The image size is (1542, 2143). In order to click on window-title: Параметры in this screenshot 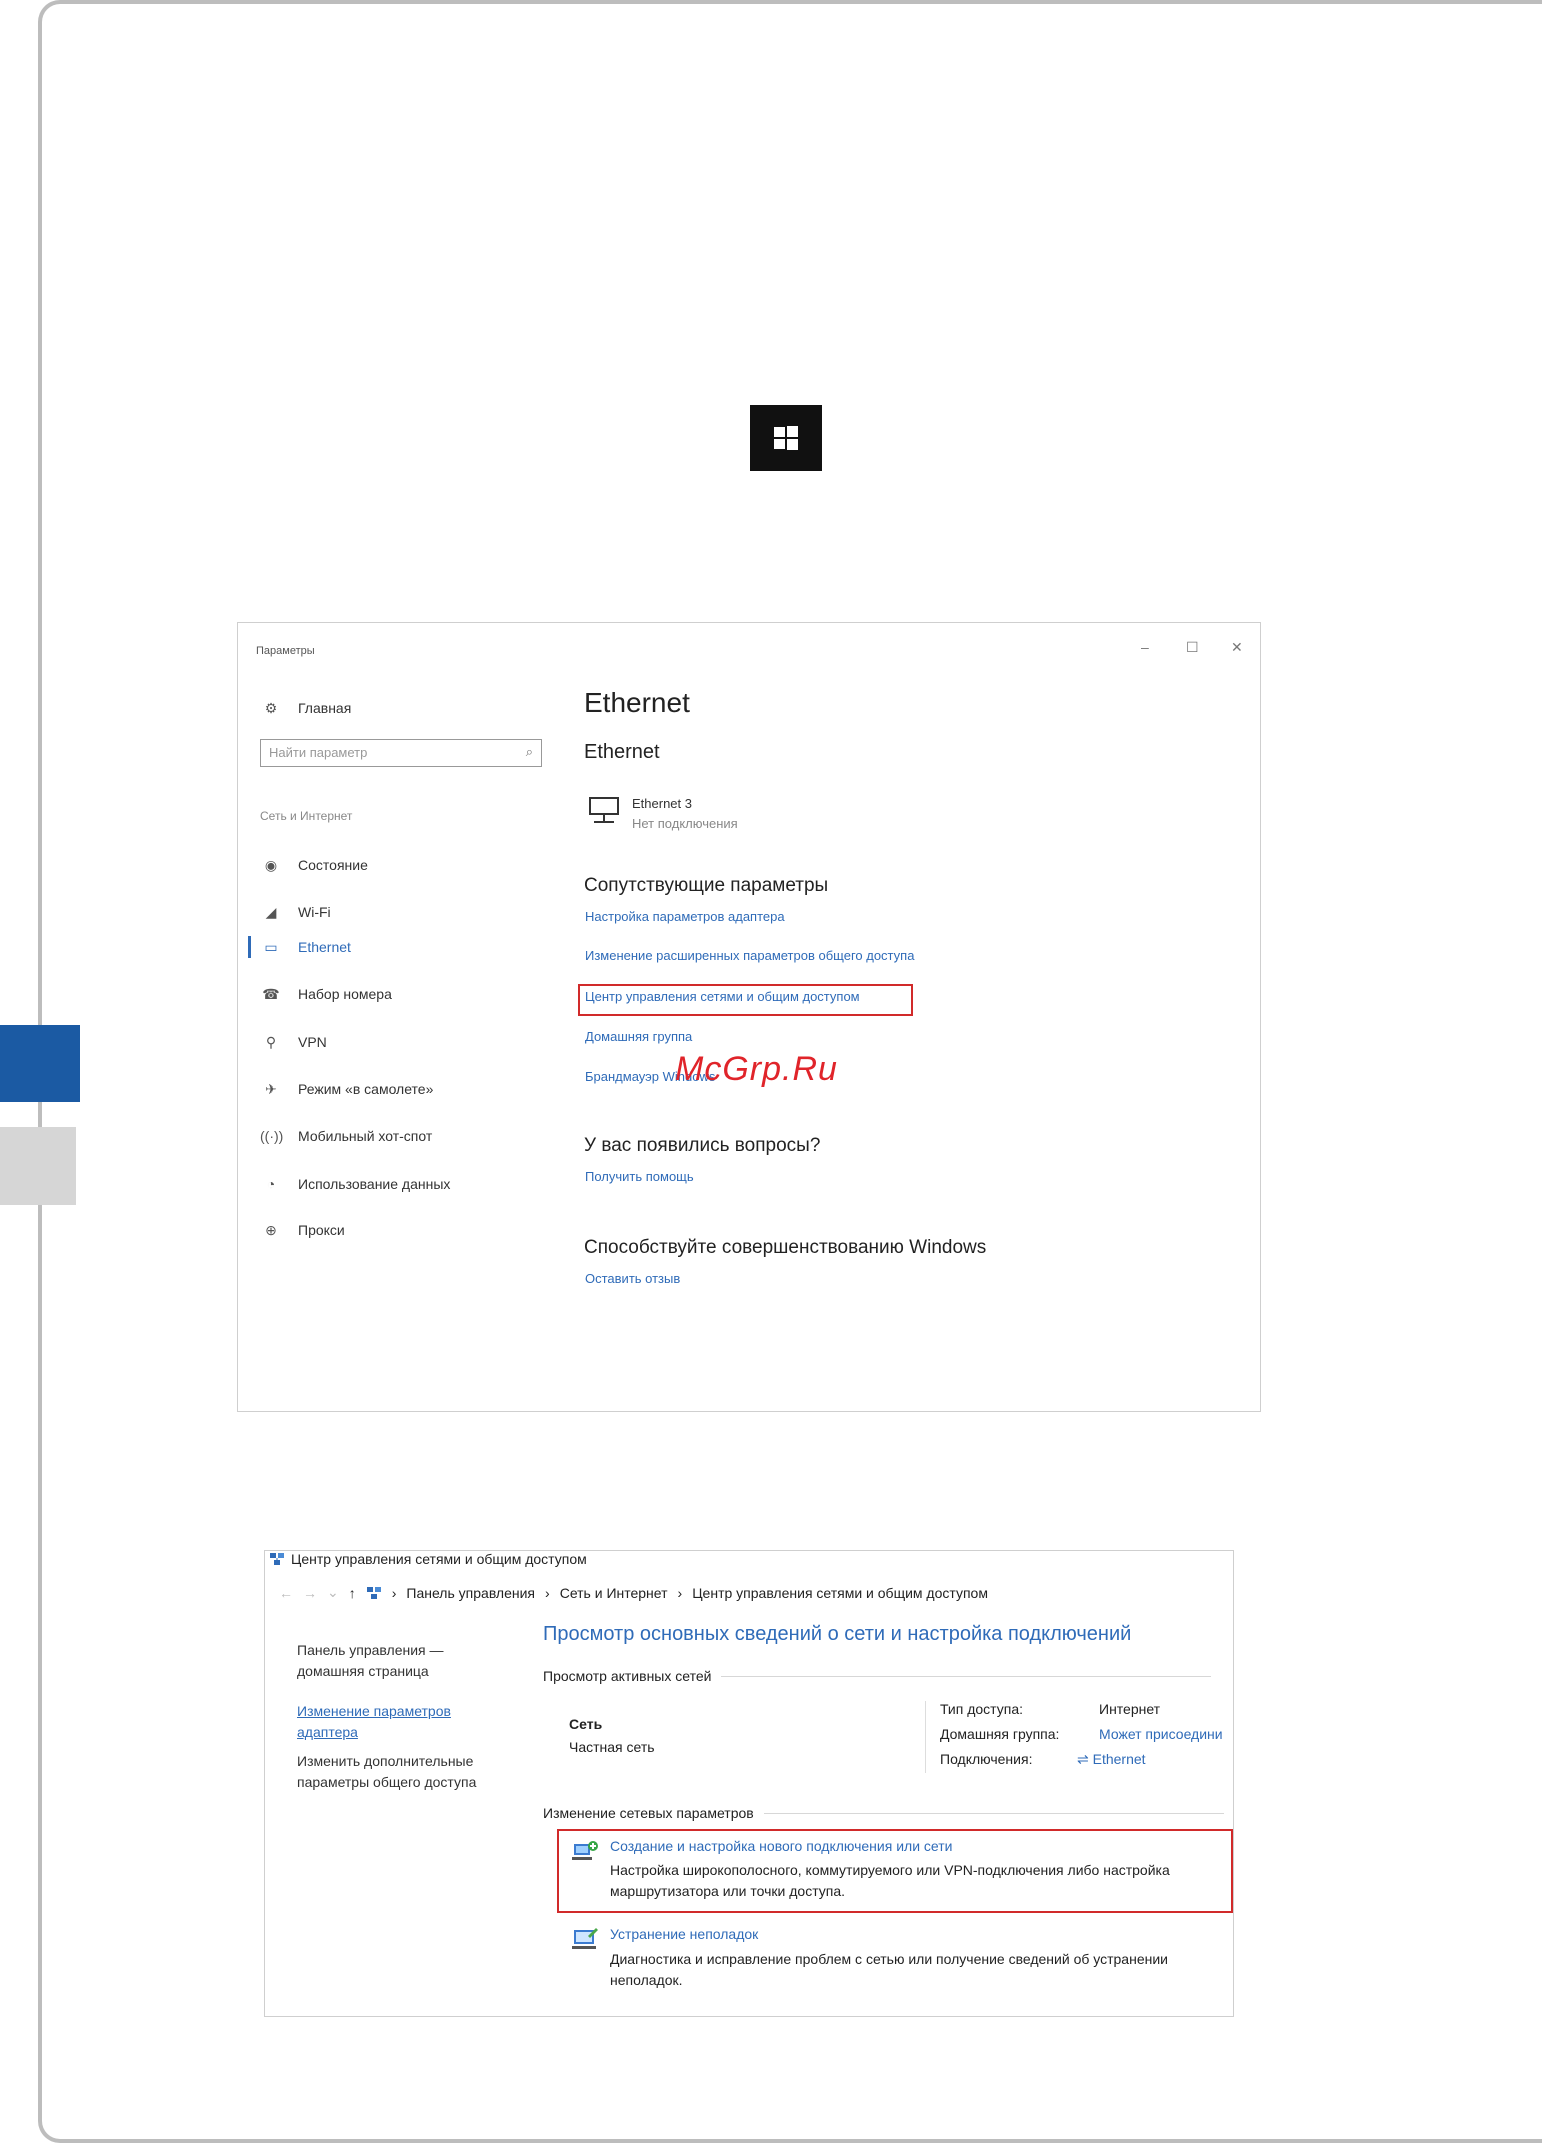, I will do `click(285, 651)`.